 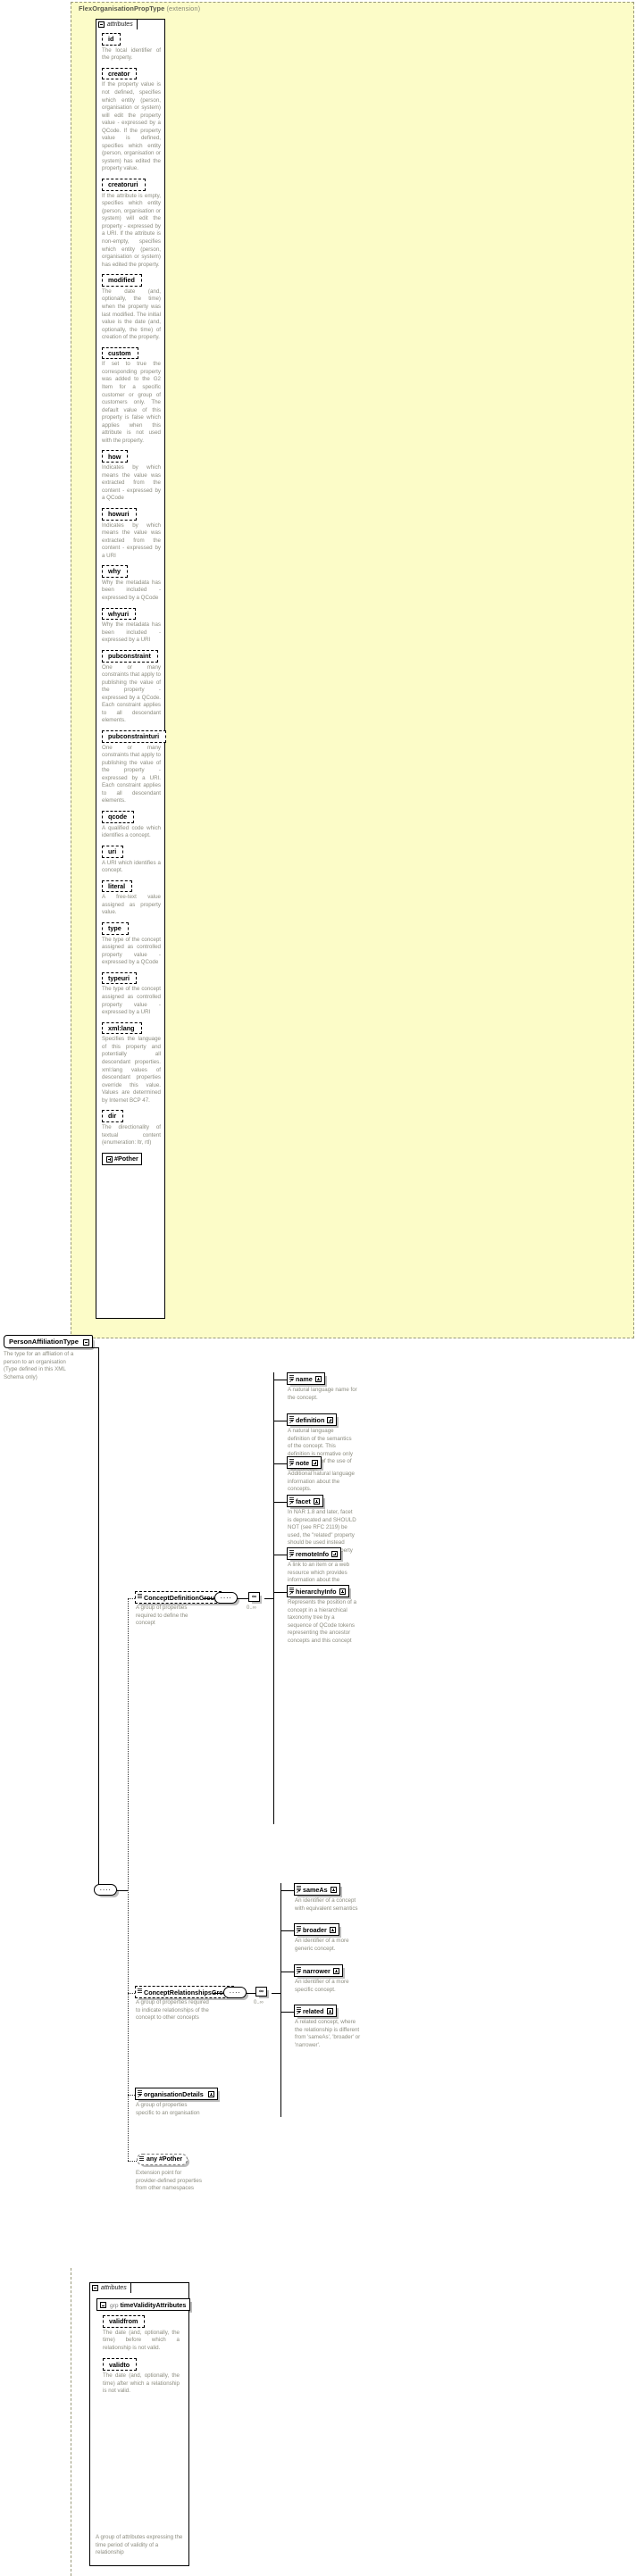 What do you see at coordinates (123, 1029) in the screenshot?
I see `attribute-name: xml:lang` at bounding box center [123, 1029].